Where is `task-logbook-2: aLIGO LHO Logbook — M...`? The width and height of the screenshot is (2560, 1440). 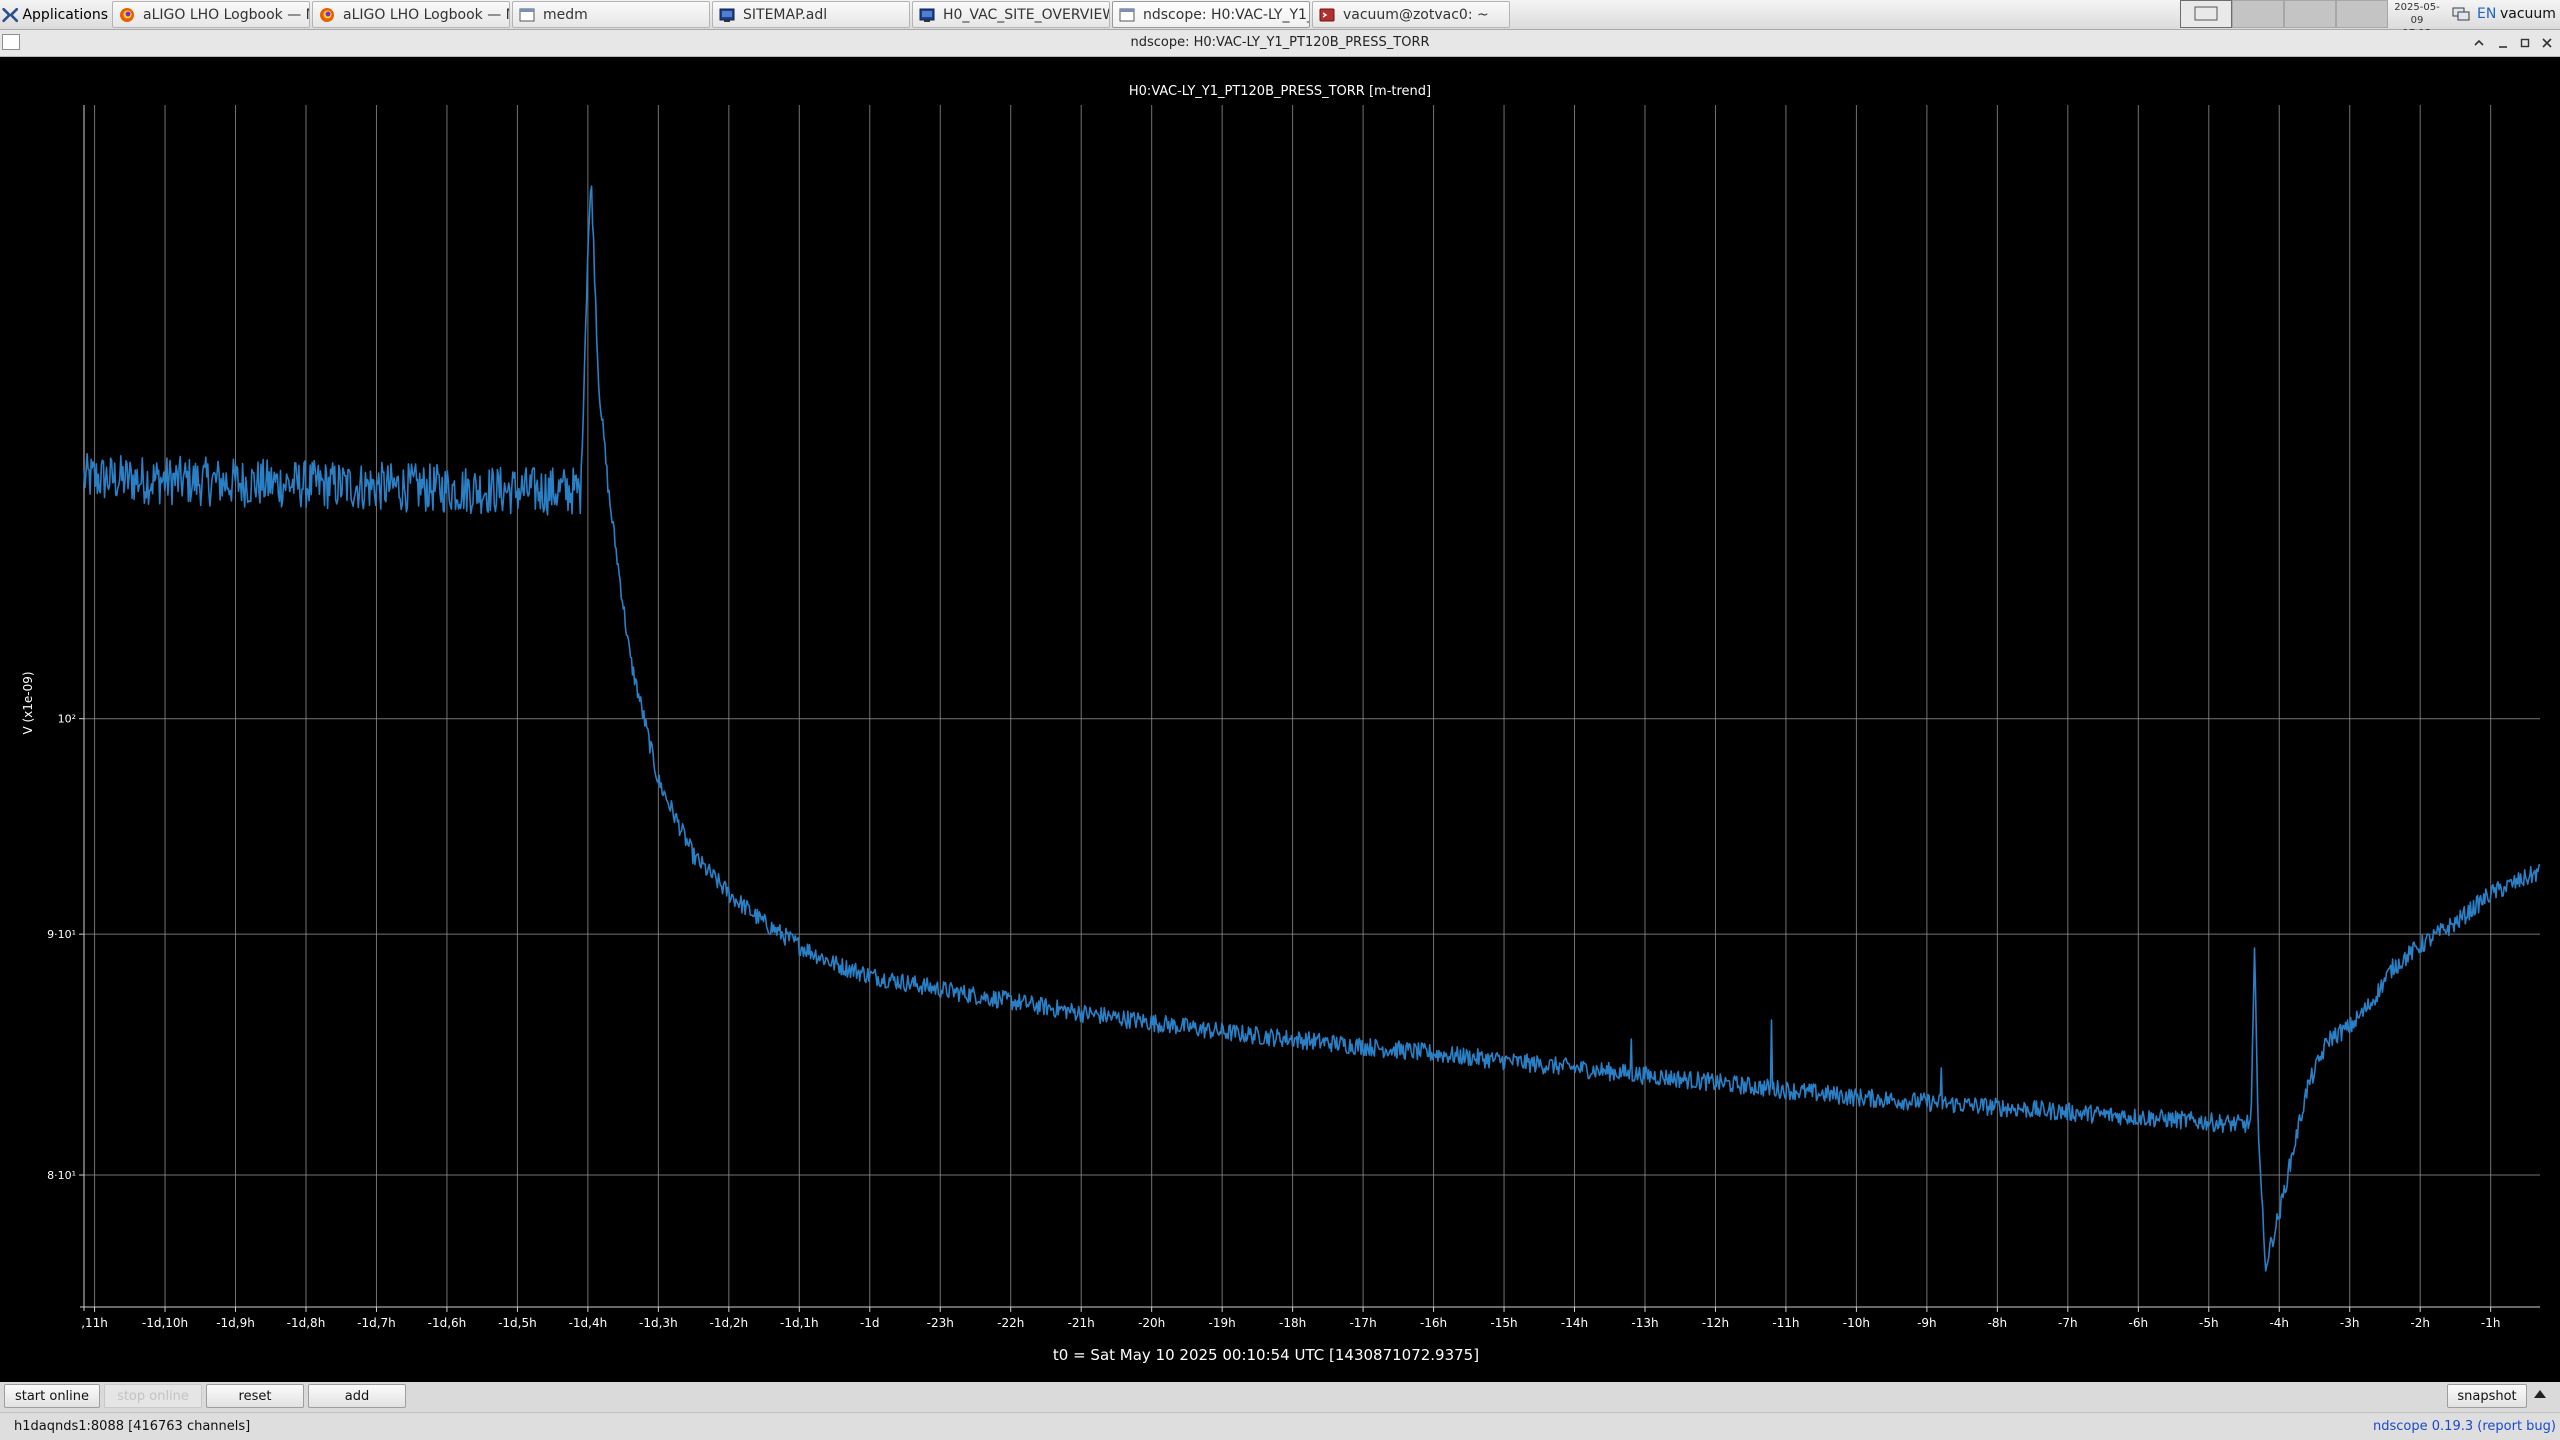
task-logbook-2: aLIGO LHO Logbook — M... is located at coordinates (411, 14).